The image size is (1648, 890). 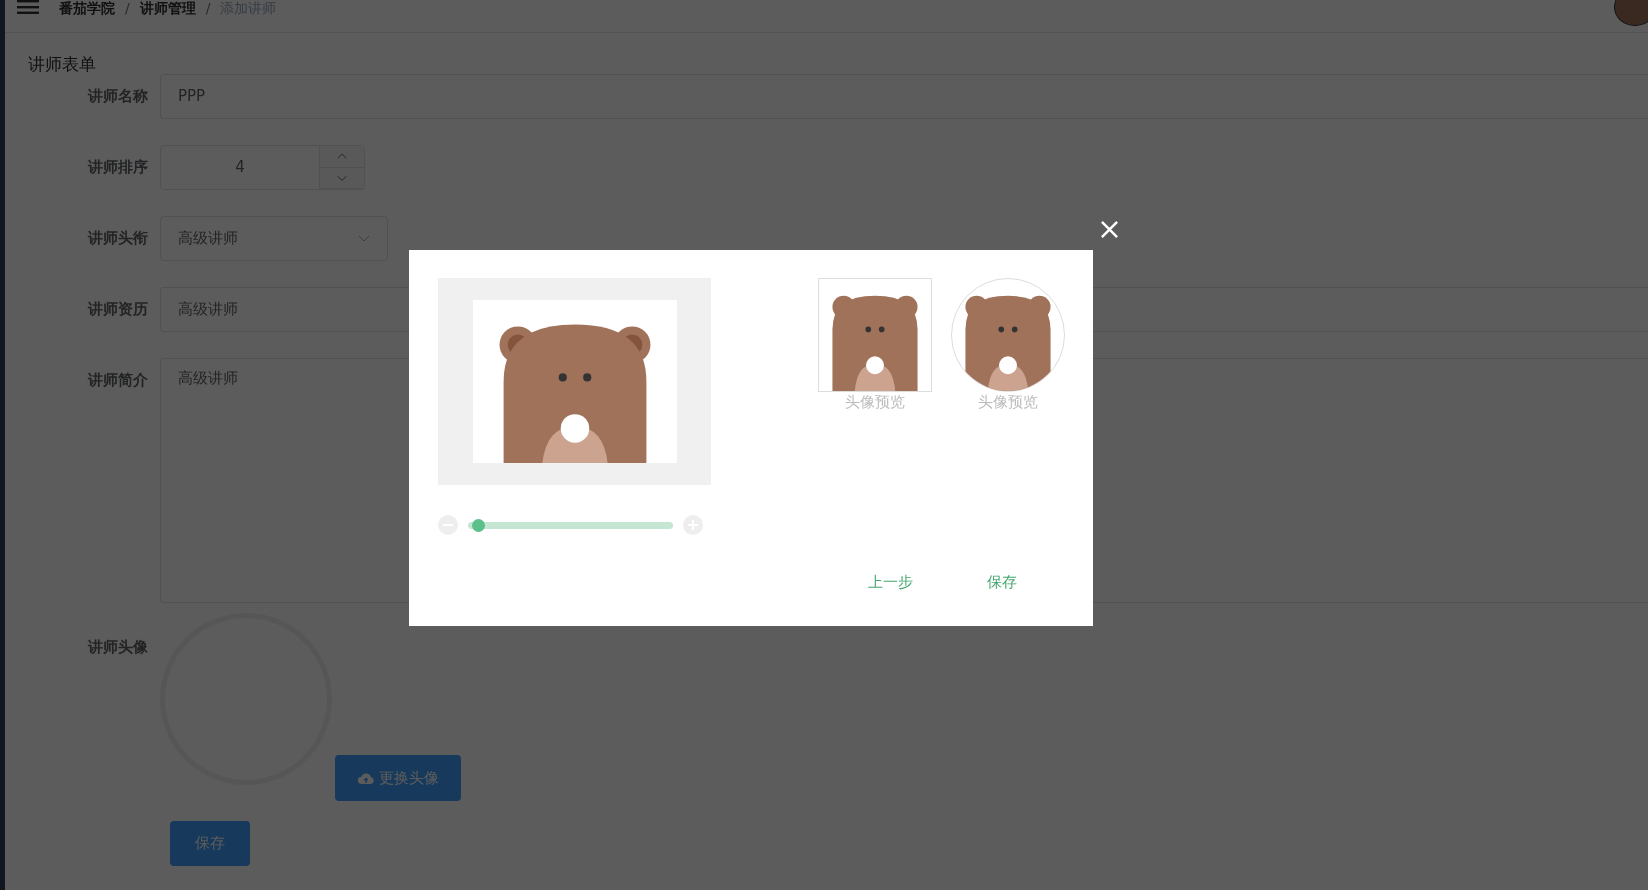 What do you see at coordinates (117, 167) in the screenshot?
I see `field-label: 讲师排序` at bounding box center [117, 167].